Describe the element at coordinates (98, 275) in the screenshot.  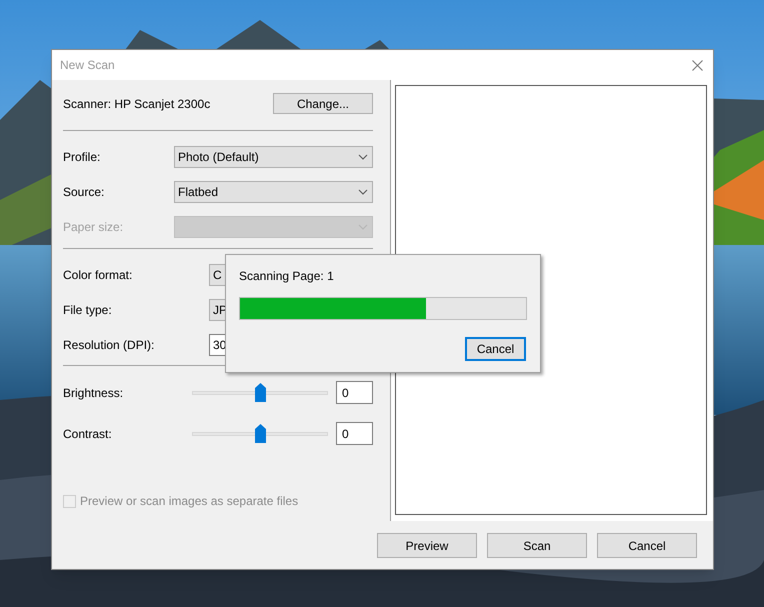
I see `field-label: Color format:` at that location.